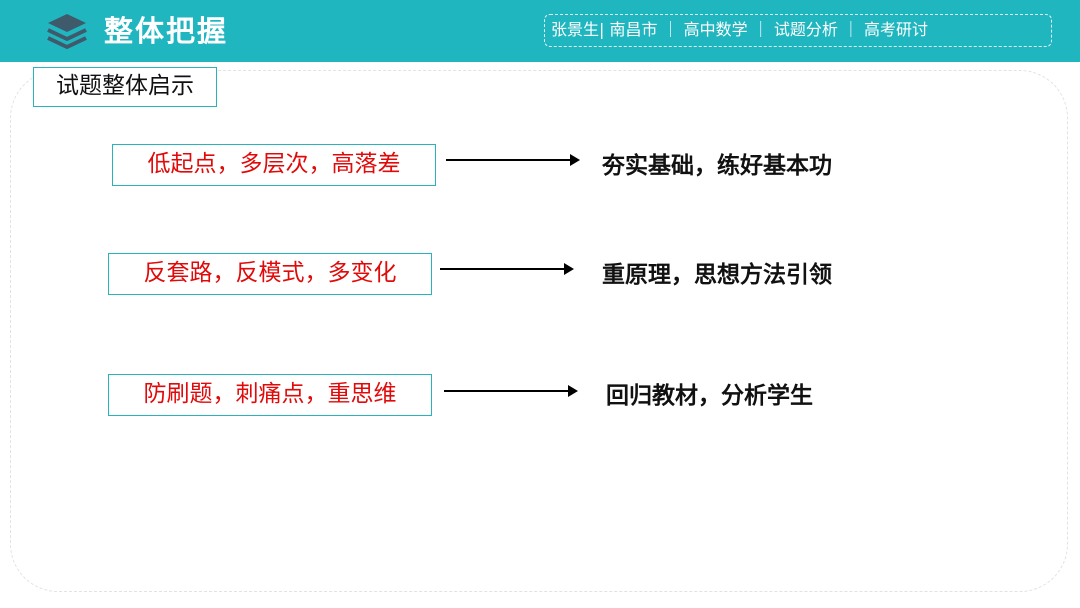  I want to click on row-2-principle: 反套路，反模式，多变化, so click(270, 274).